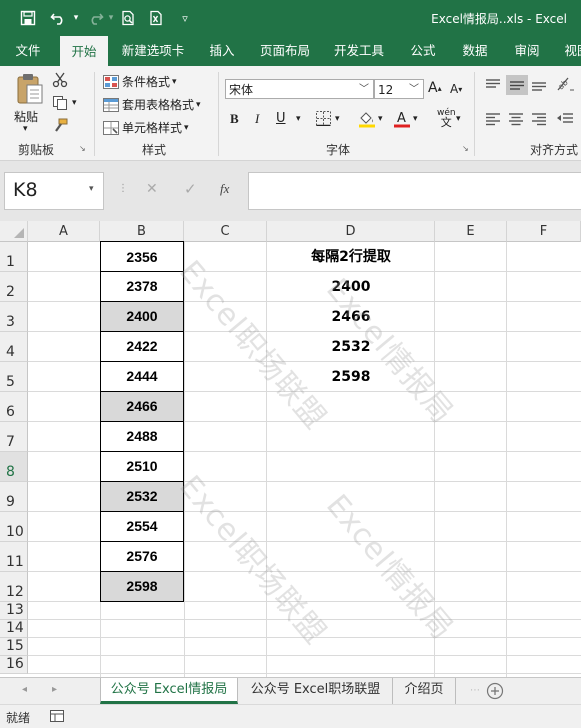 Image resolution: width=581 pixels, height=728 pixels. I want to click on italic-button: I, so click(257, 119).